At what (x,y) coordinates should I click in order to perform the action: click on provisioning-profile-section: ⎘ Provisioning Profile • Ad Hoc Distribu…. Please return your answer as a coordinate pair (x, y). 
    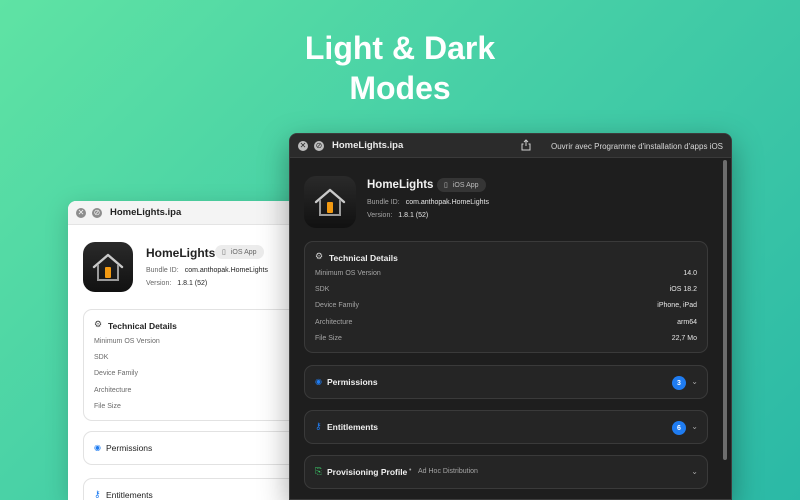
    Looking at the image, I should click on (506, 472).